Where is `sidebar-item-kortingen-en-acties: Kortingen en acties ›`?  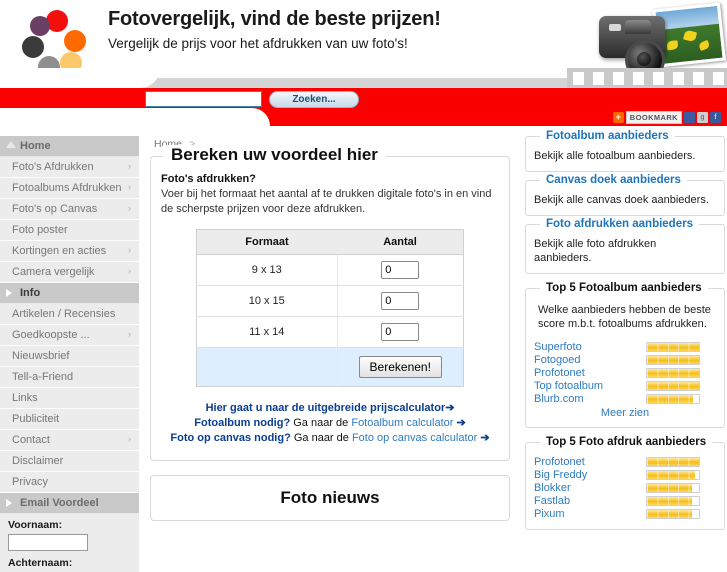
sidebar-item-kortingen-en-acties: Kortingen en acties › is located at coordinates (69, 251).